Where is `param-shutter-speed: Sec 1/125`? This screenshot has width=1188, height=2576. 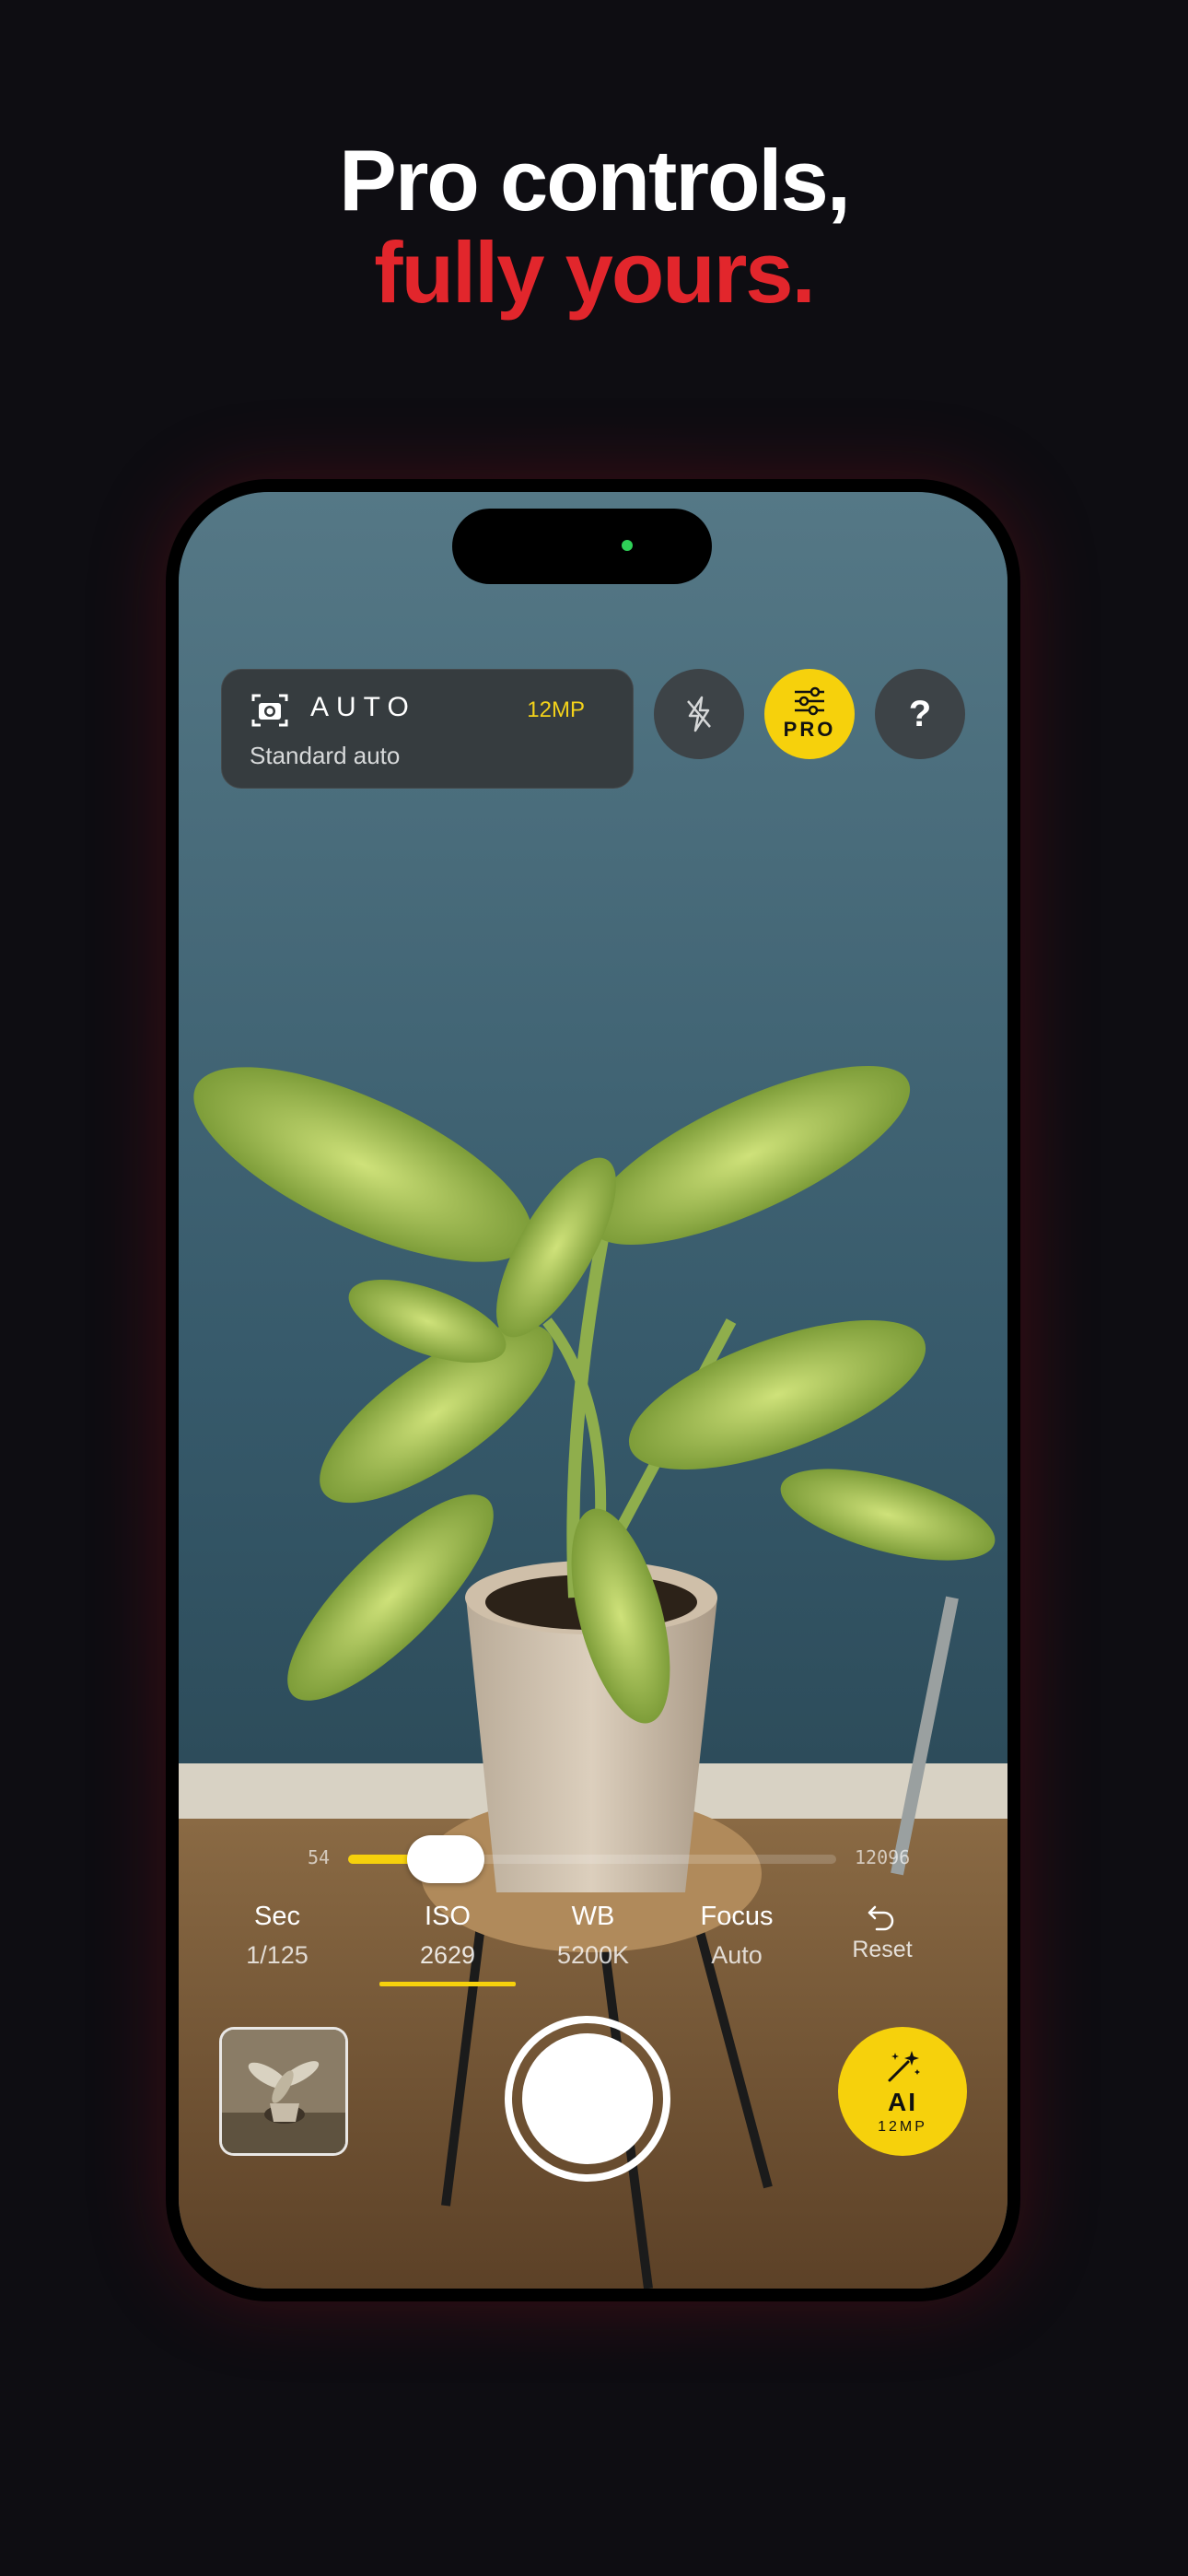 param-shutter-speed: Sec 1/125 is located at coordinates (277, 1936).